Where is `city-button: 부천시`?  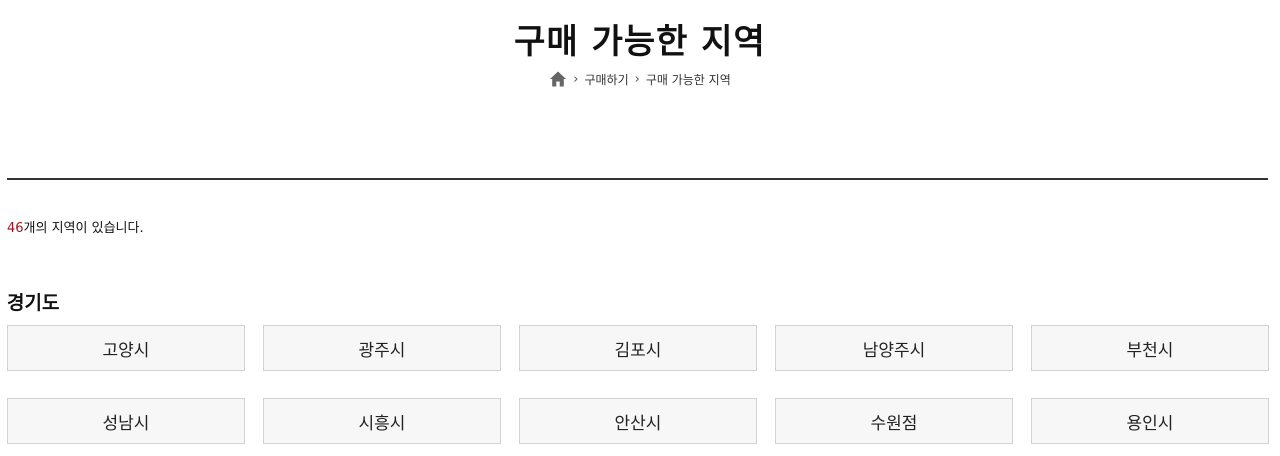
city-button: 부천시 is located at coordinates (1150, 348).